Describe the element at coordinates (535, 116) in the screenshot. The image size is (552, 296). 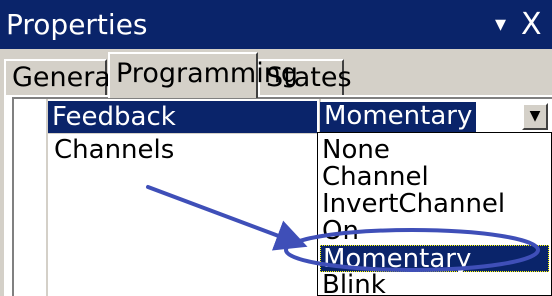
I see `dropdown-arrow-button: ▼` at that location.